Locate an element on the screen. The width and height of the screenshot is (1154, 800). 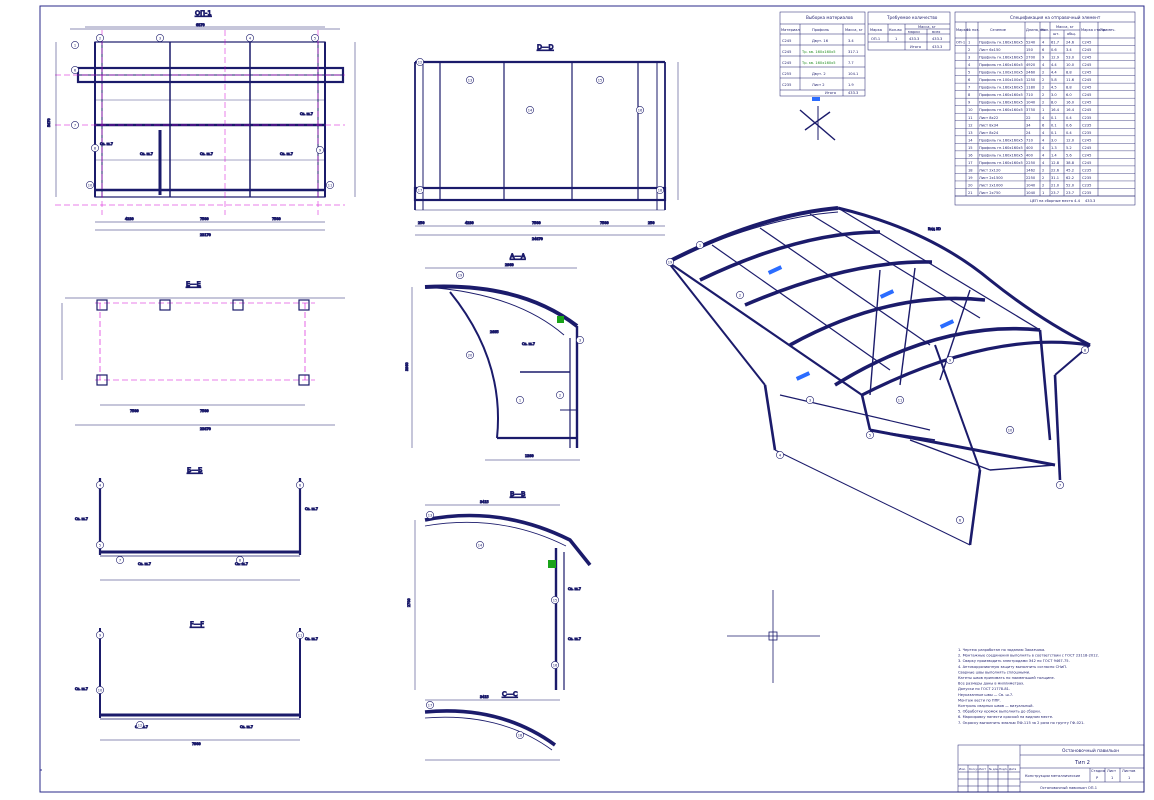
spec-cell: 11 is located at coordinates (970, 118).